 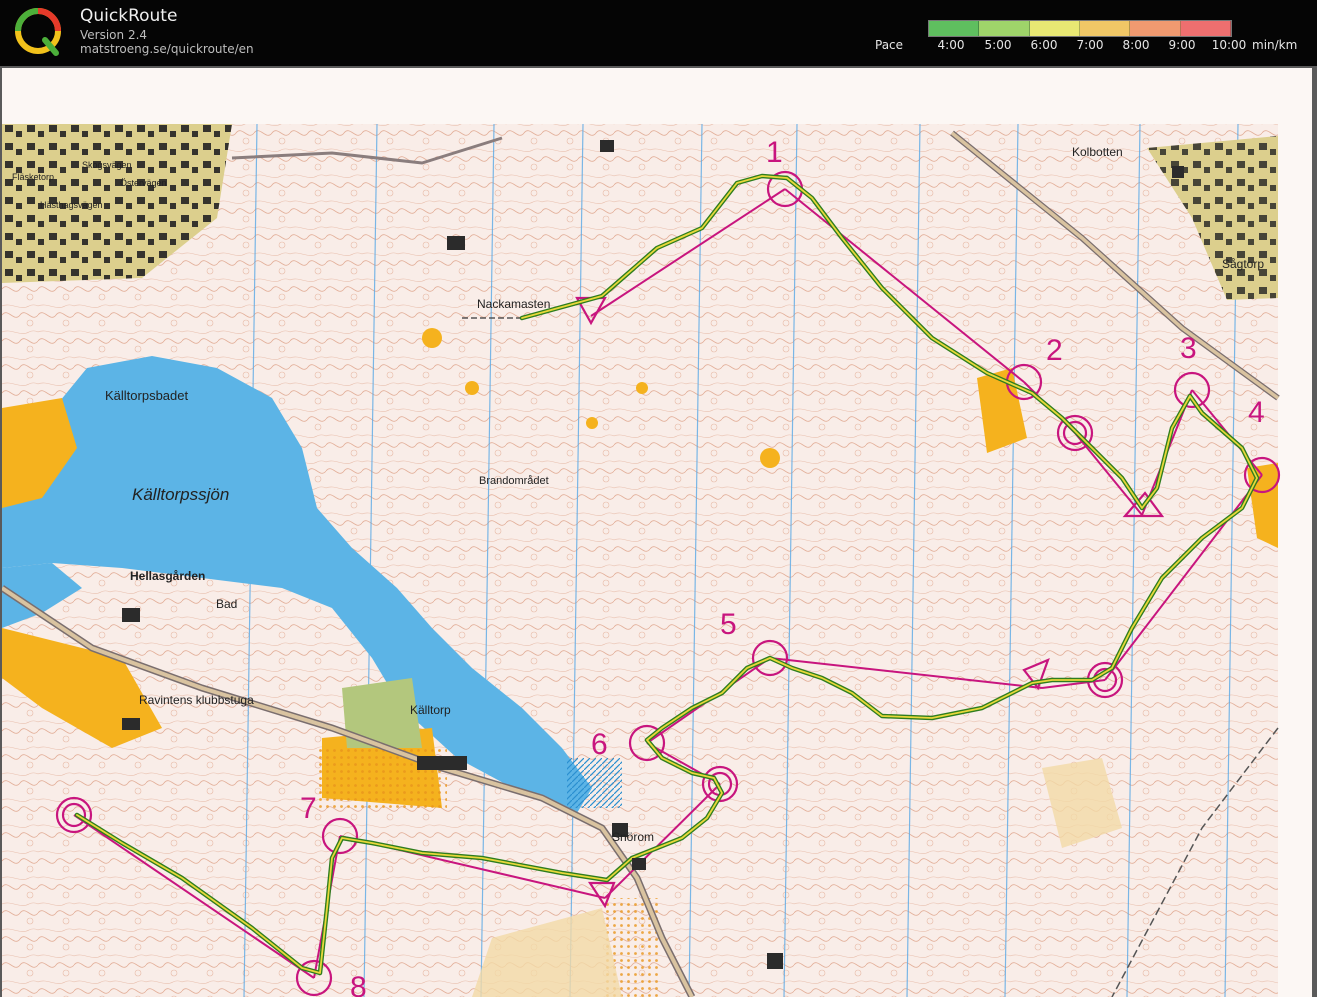 What do you see at coordinates (514, 481) in the screenshot?
I see `label-brandomradet: Brandområdet` at bounding box center [514, 481].